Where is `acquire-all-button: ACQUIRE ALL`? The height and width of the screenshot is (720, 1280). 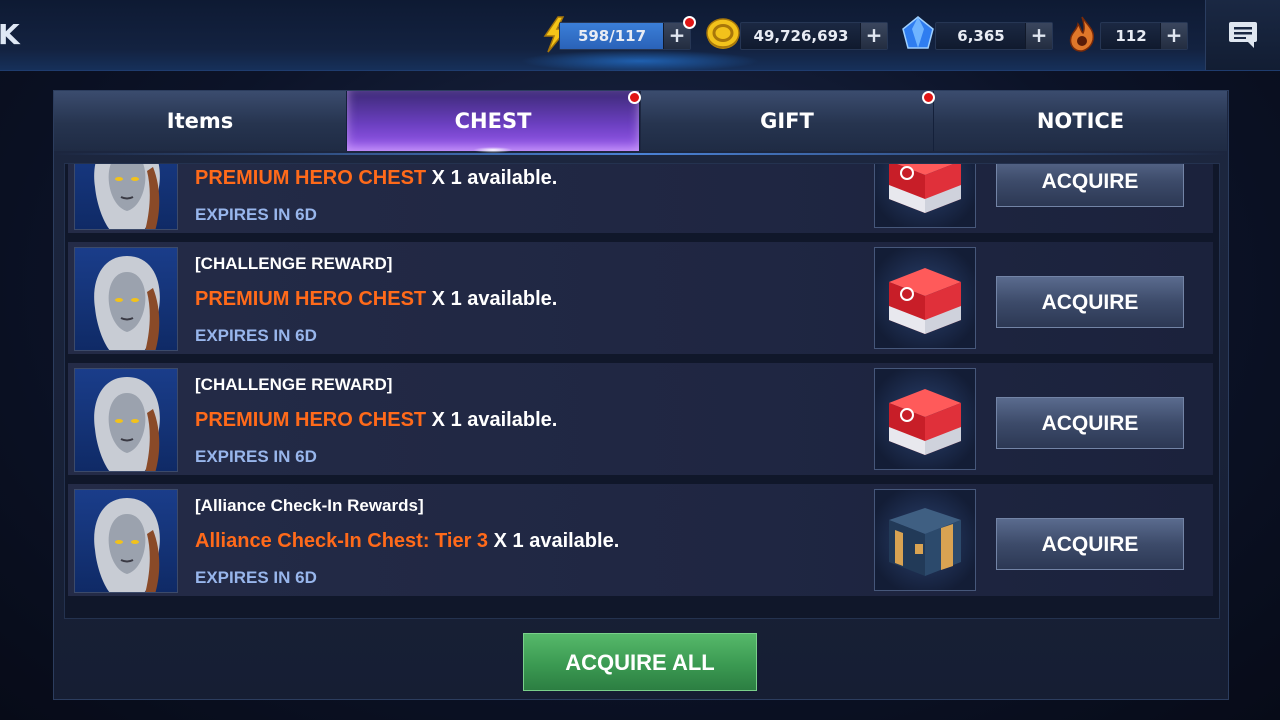
acquire-all-button: ACQUIRE ALL is located at coordinates (640, 662).